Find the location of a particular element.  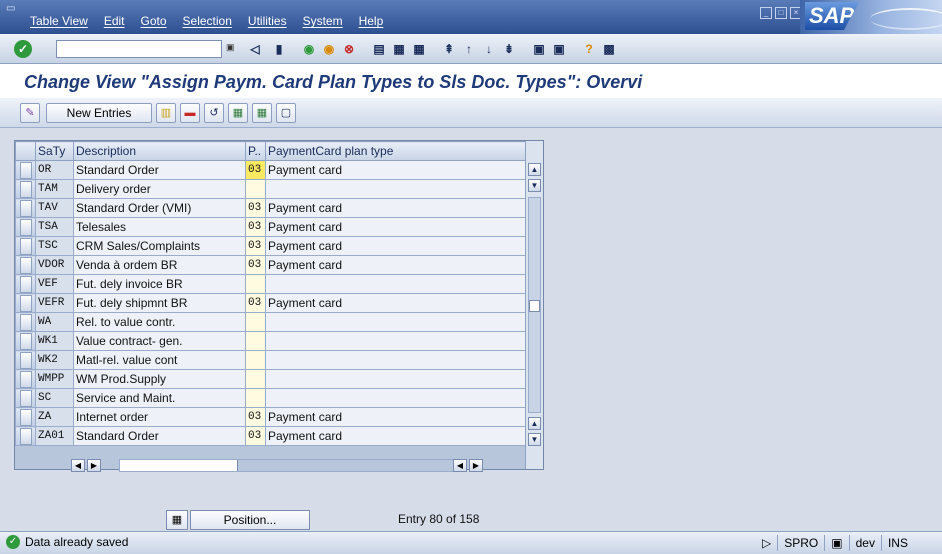

scroll-page-down-icon: ▼ is located at coordinates (534, 439).